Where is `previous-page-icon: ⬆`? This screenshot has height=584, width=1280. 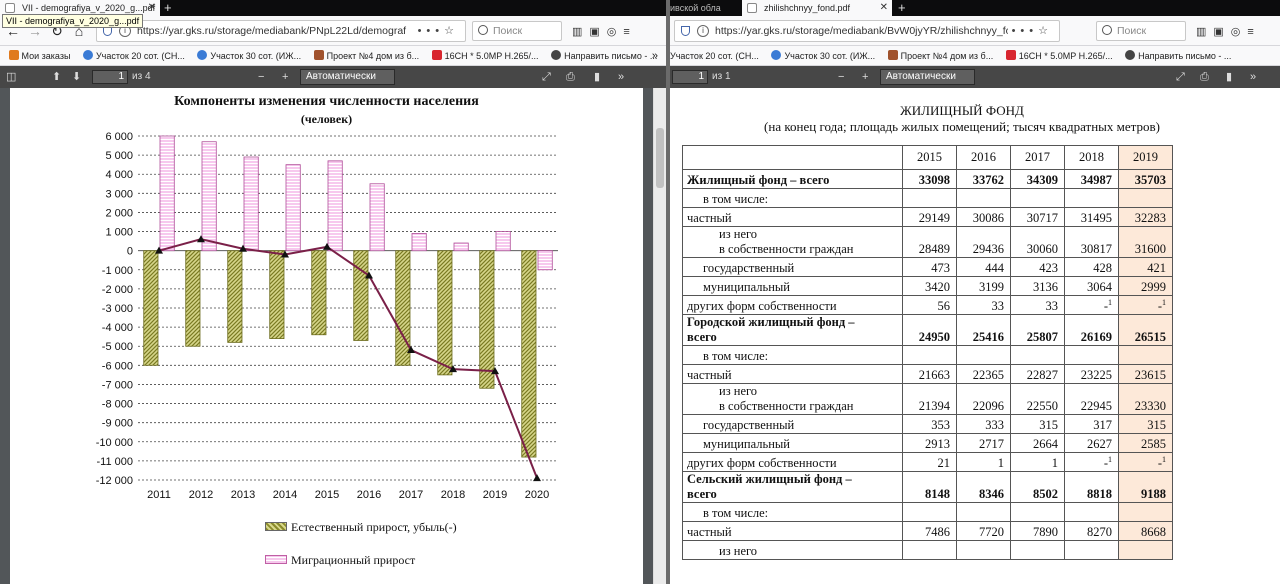 previous-page-icon: ⬆ is located at coordinates (56, 77).